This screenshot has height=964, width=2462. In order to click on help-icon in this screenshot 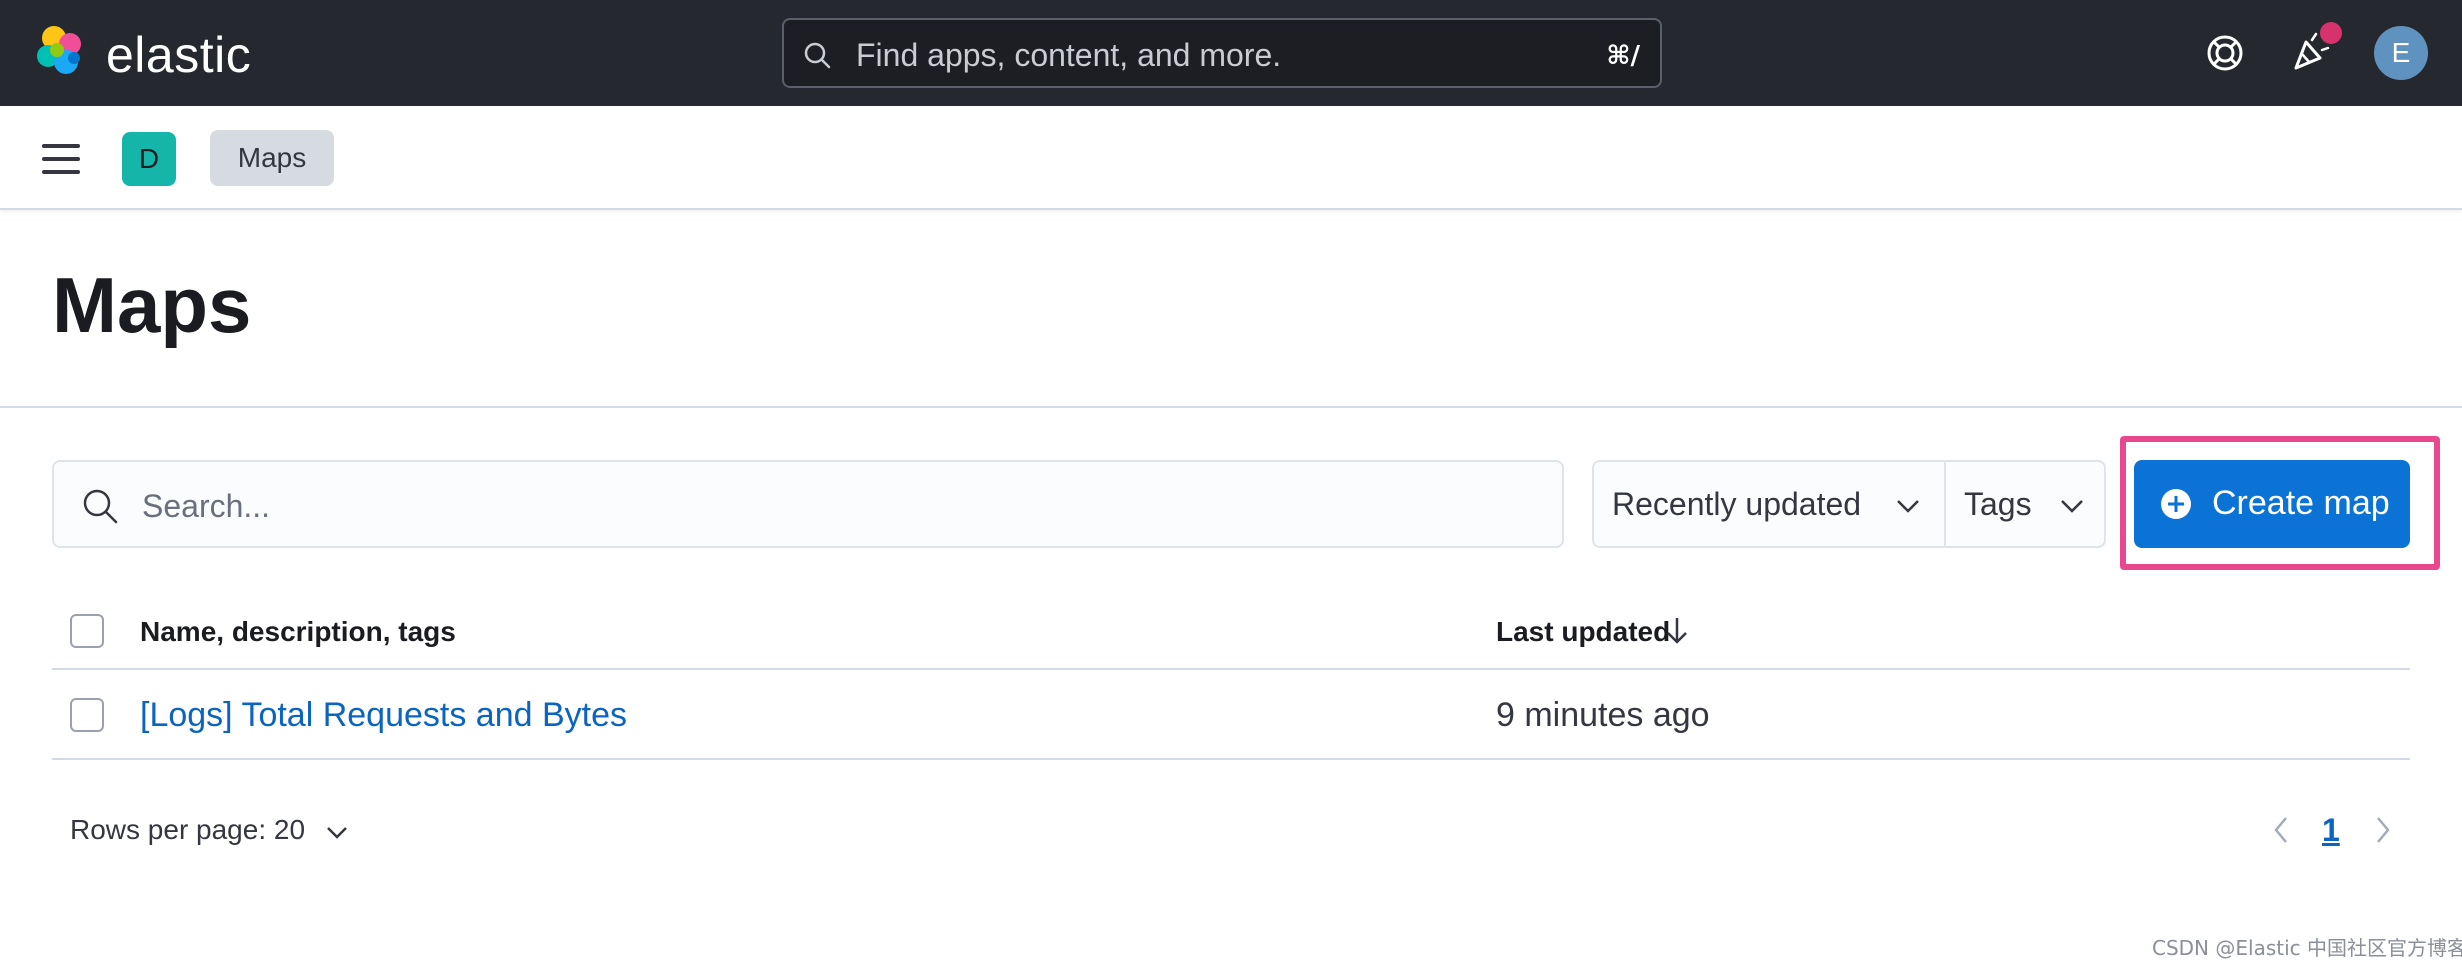, I will do `click(2225, 53)`.